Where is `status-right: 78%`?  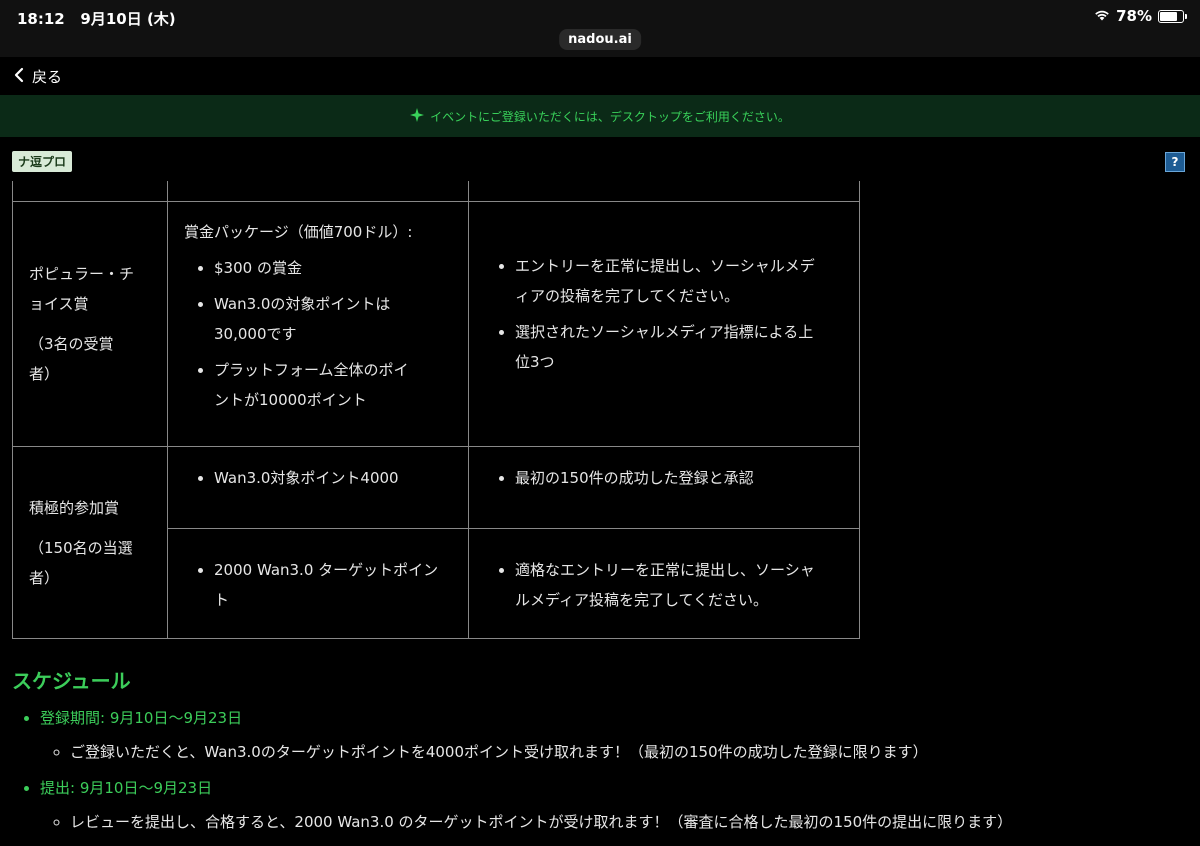
status-right: 78% is located at coordinates (1140, 16).